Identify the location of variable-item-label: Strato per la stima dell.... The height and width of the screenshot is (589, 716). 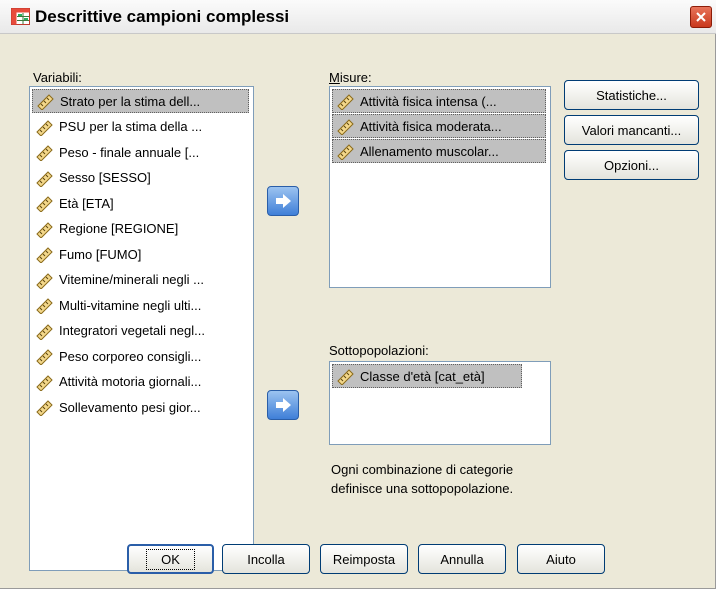
(130, 101).